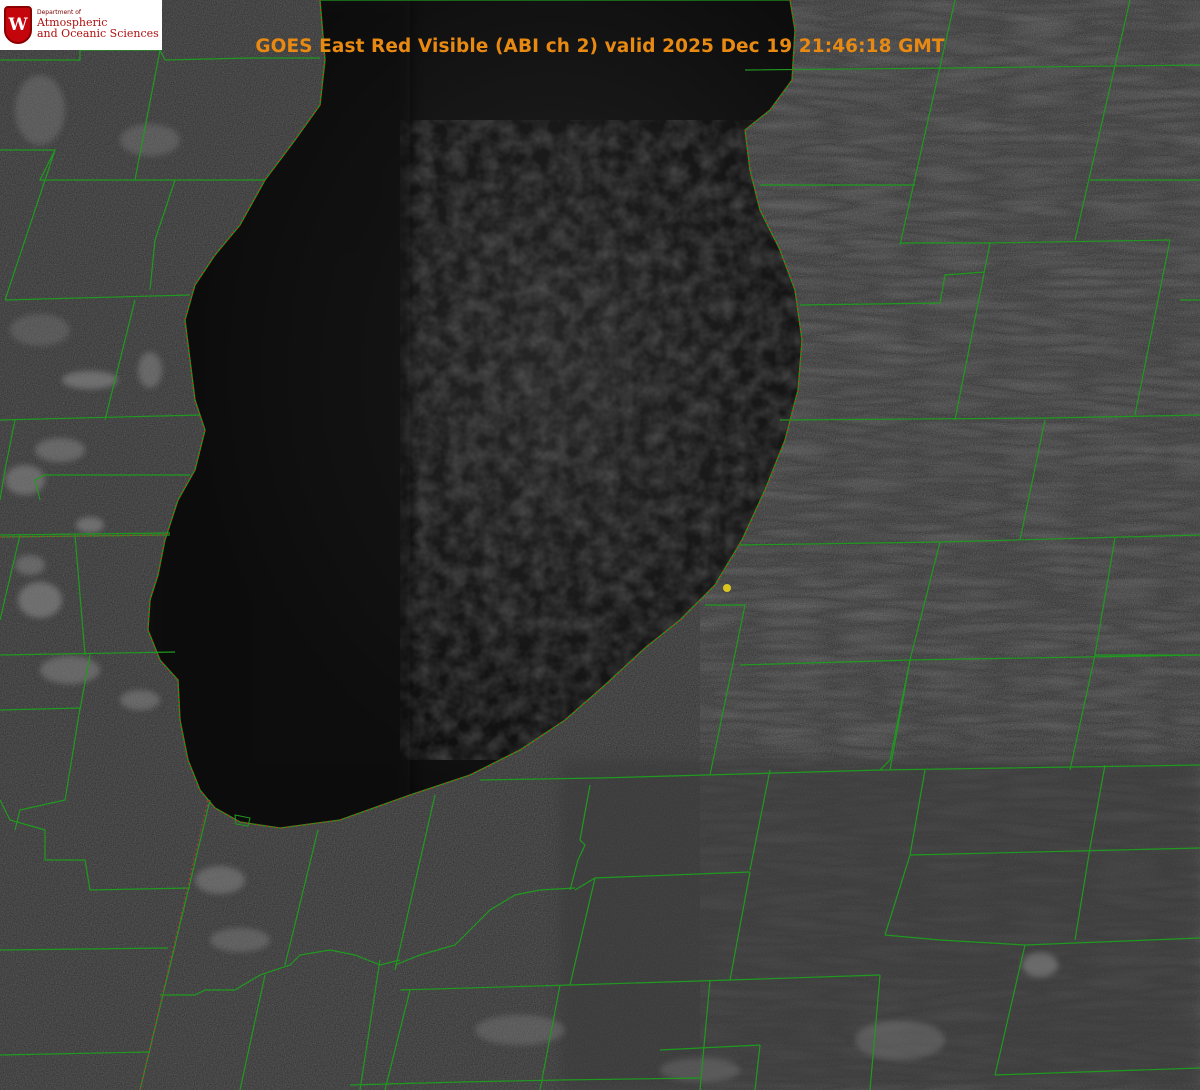 The width and height of the screenshot is (1200, 1090). What do you see at coordinates (727, 588) in the screenshot?
I see `yellow-dot-icon` at bounding box center [727, 588].